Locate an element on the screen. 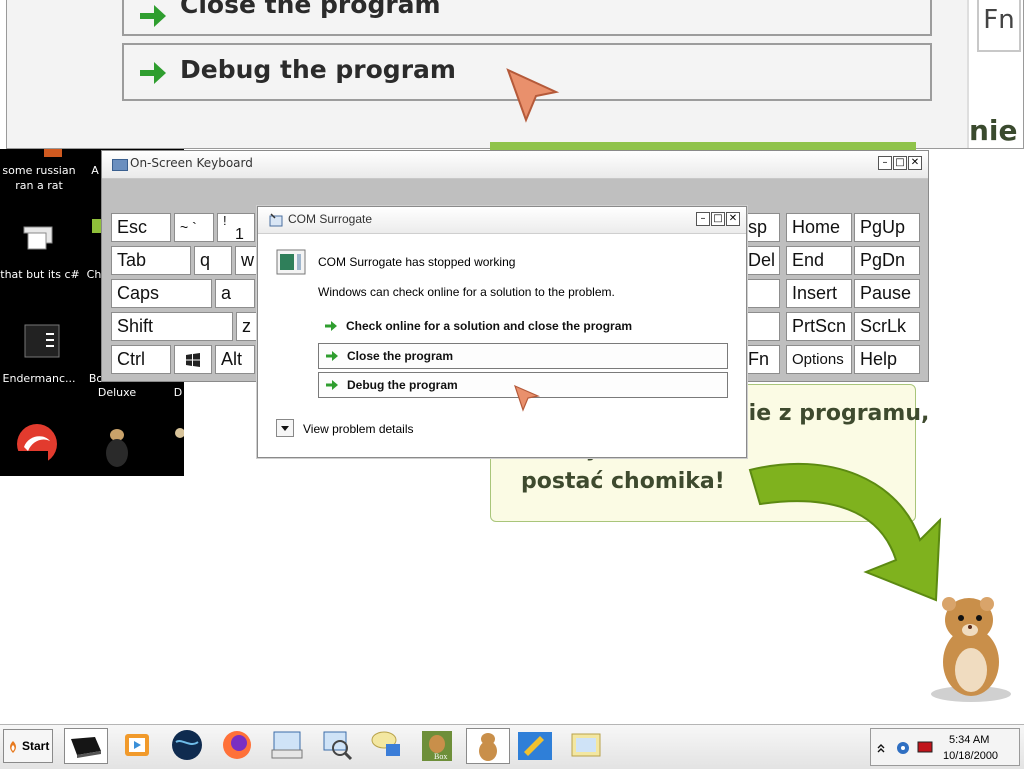  key-shift: Shift is located at coordinates (172, 326).